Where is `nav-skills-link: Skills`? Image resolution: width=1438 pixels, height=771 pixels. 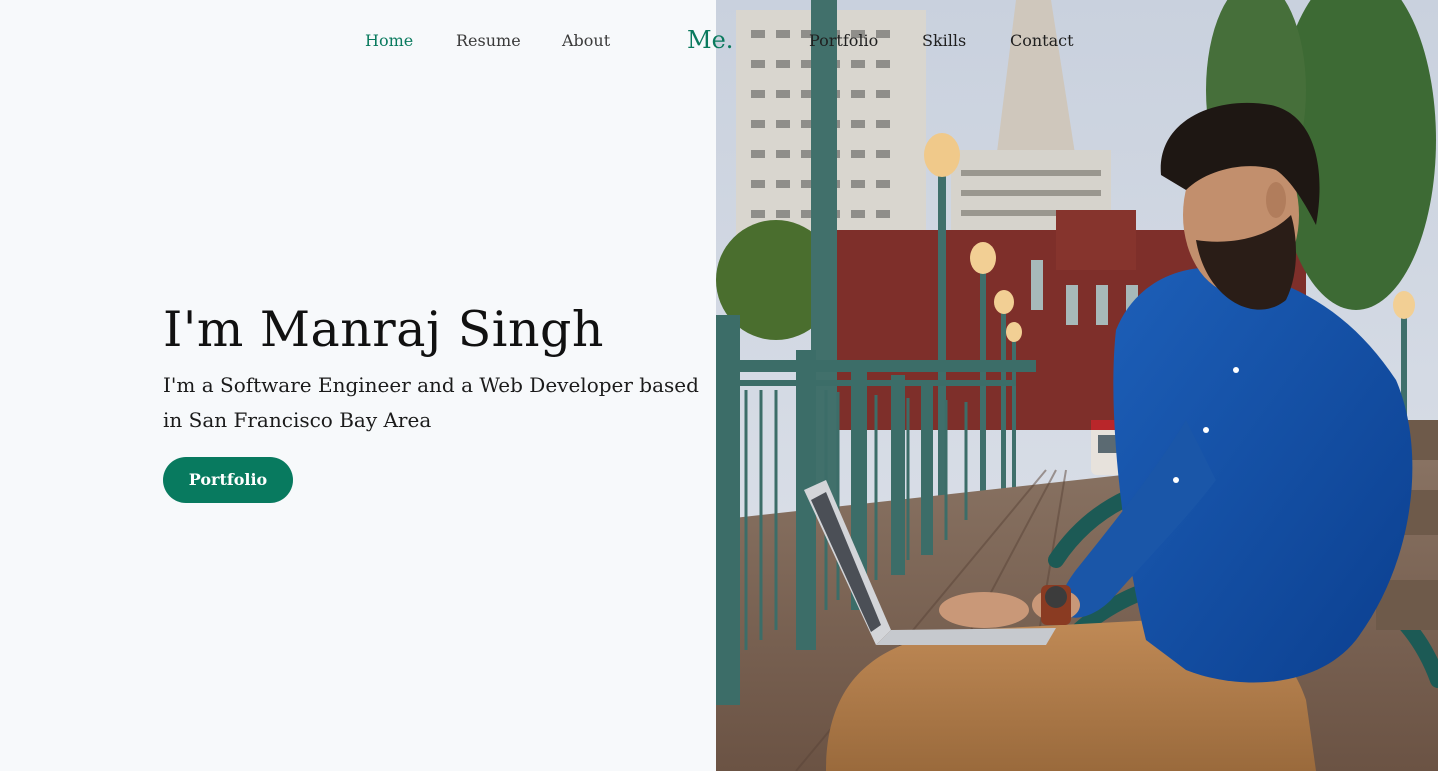
nav-skills-link: Skills is located at coordinates (944, 40).